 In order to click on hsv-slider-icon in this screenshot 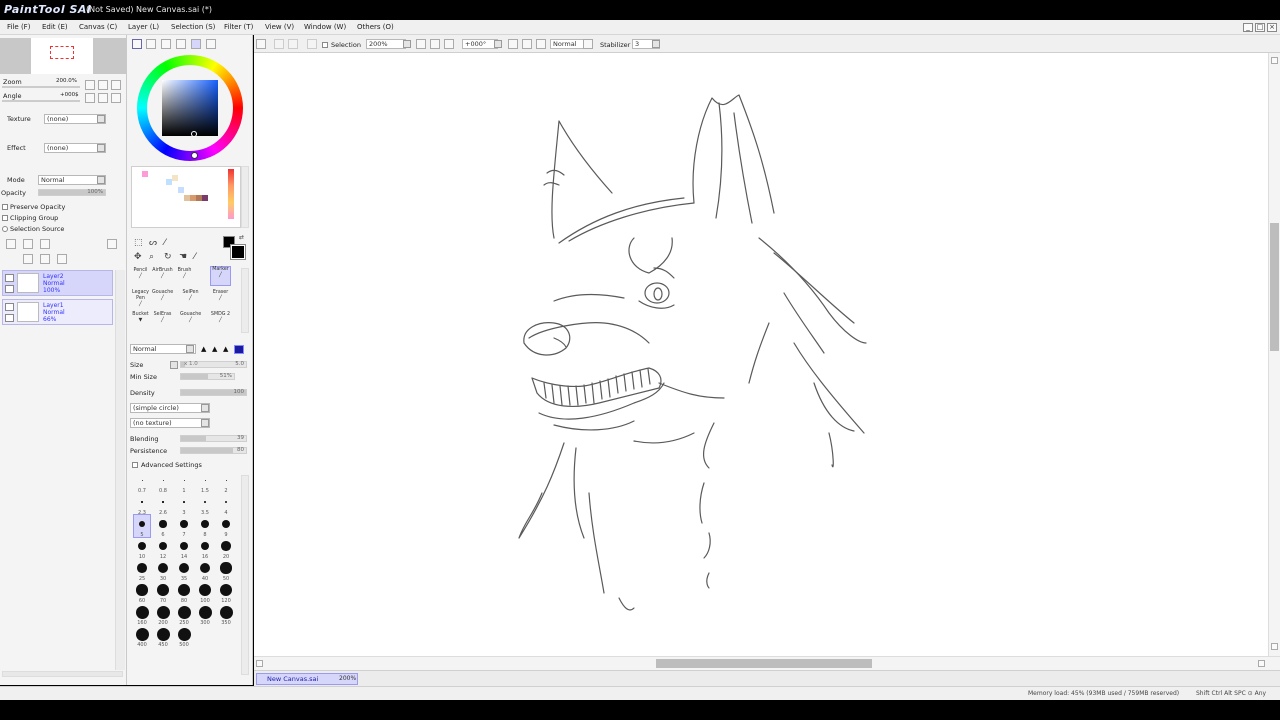, I will do `click(166, 44)`.